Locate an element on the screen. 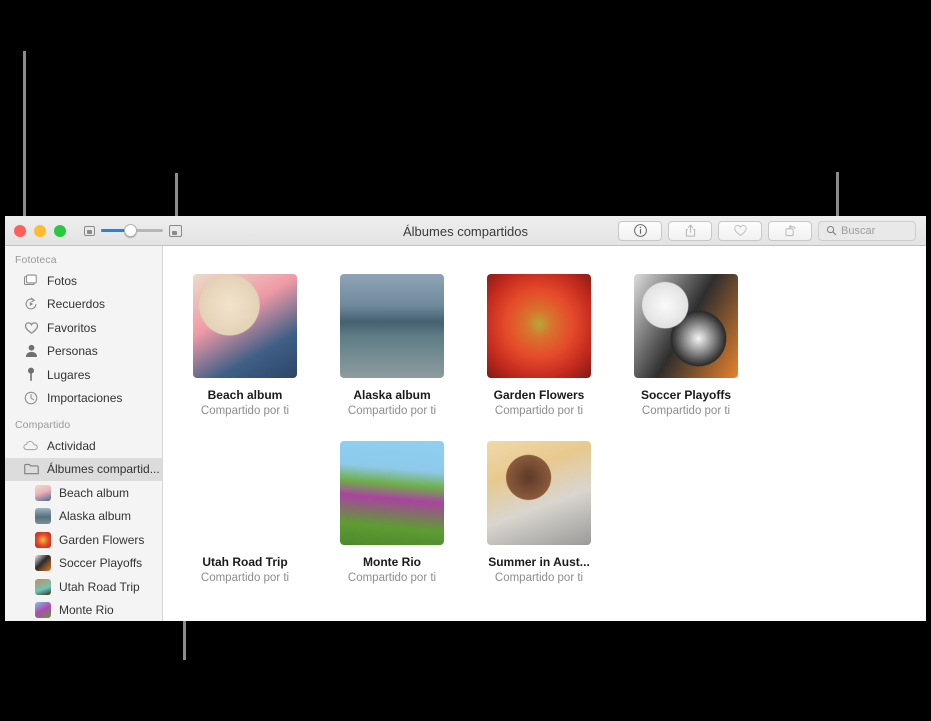  album-card: Alaska album Compartido por ti is located at coordinates (413, 345).